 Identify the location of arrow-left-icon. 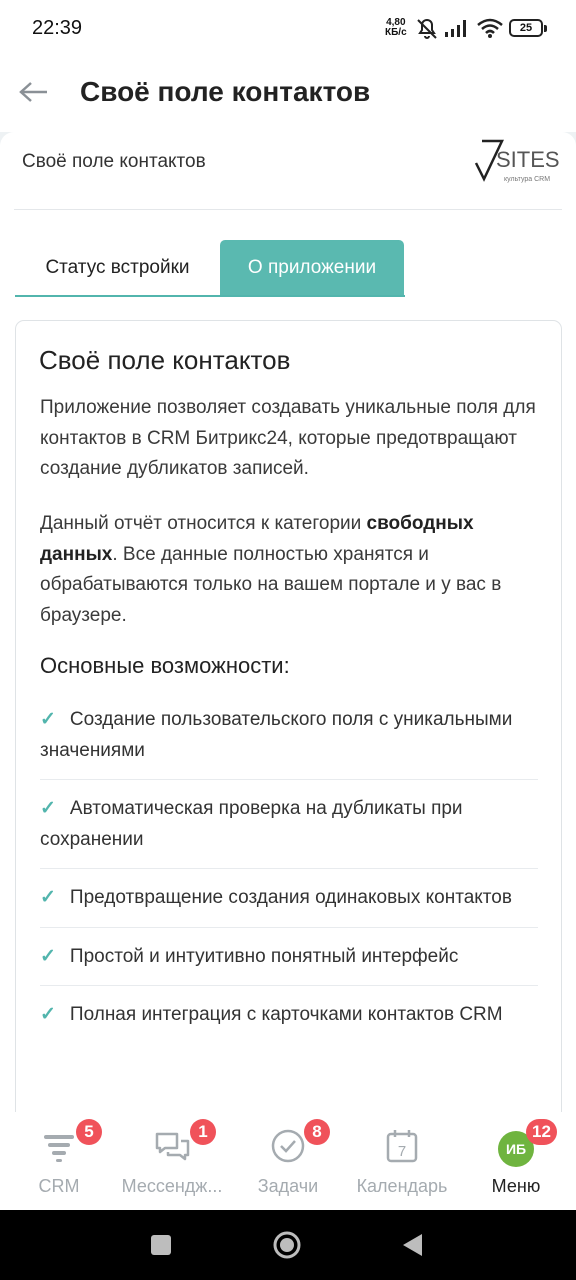
(33, 92).